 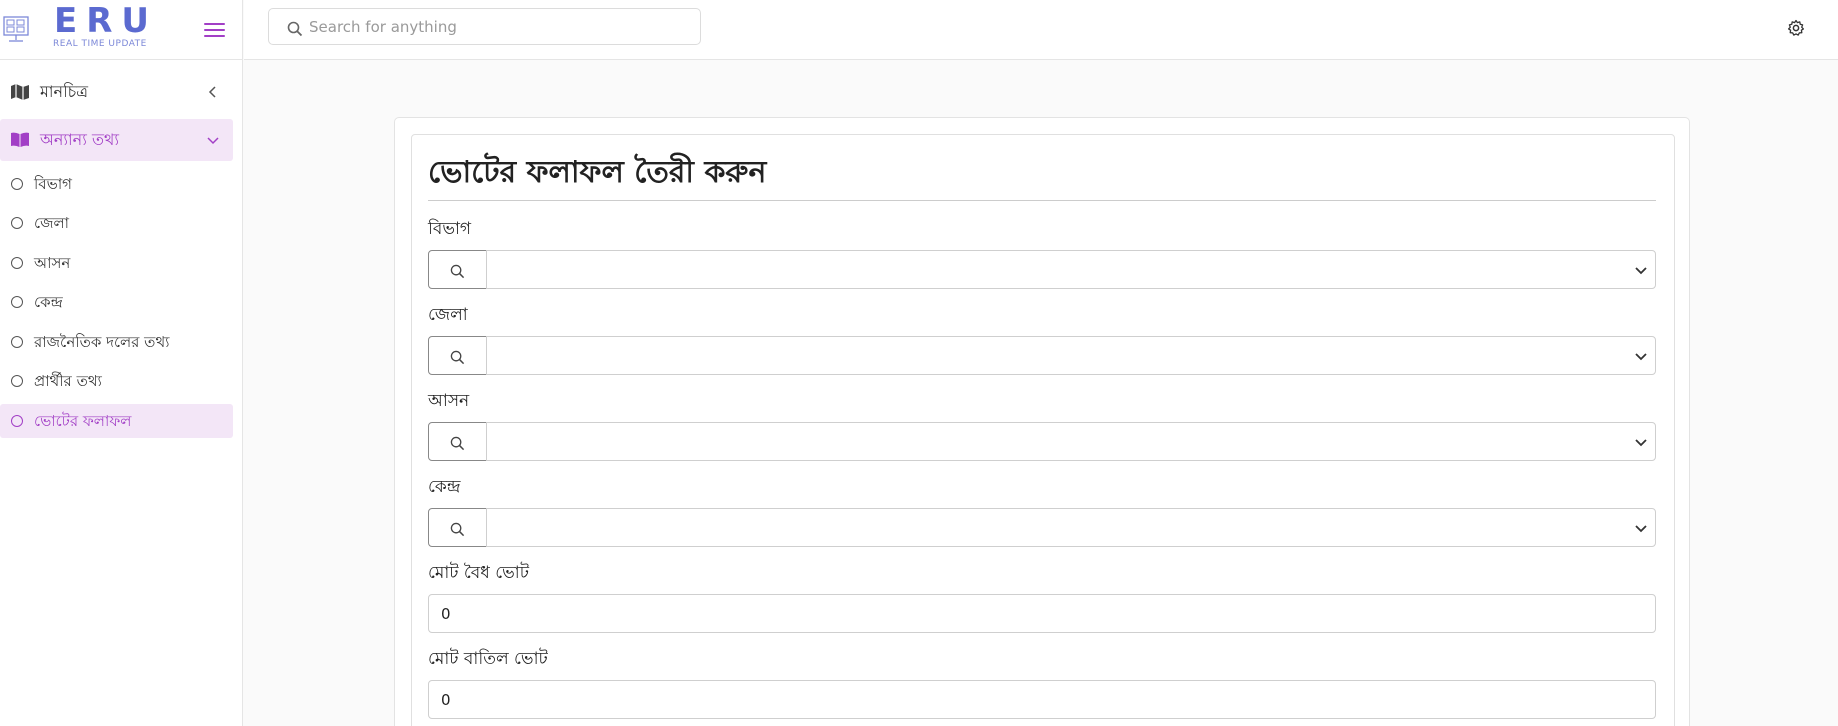 What do you see at coordinates (16, 29) in the screenshot?
I see `logo-icon` at bounding box center [16, 29].